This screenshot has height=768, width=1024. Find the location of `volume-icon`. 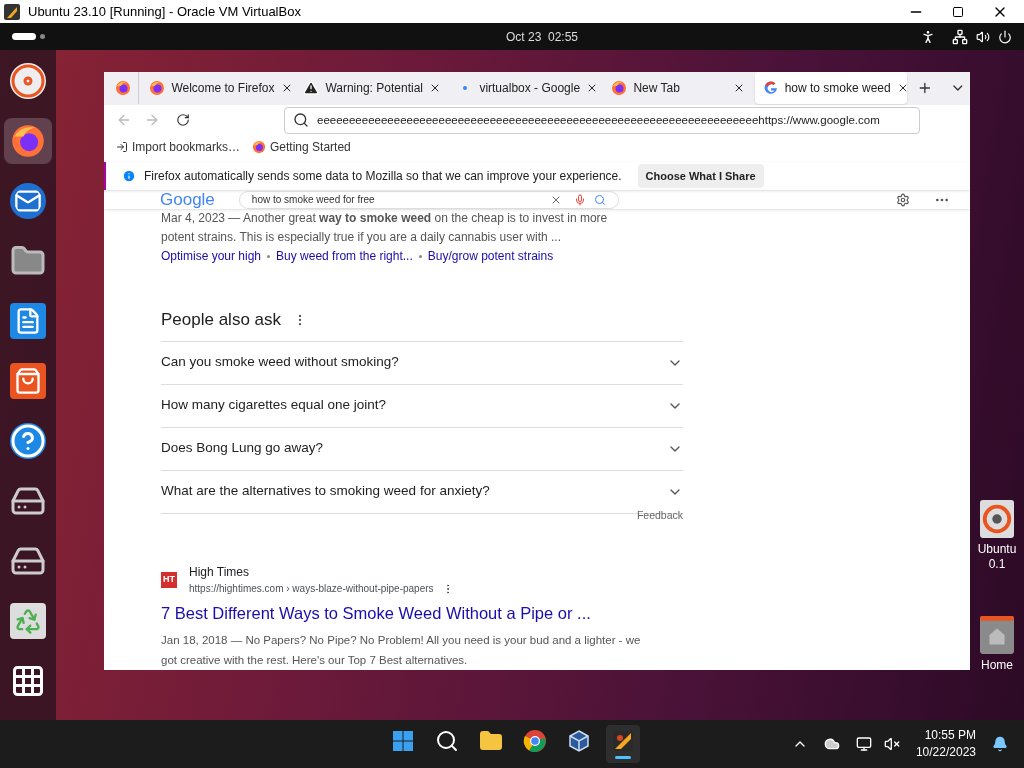

volume-icon is located at coordinates (983, 36).